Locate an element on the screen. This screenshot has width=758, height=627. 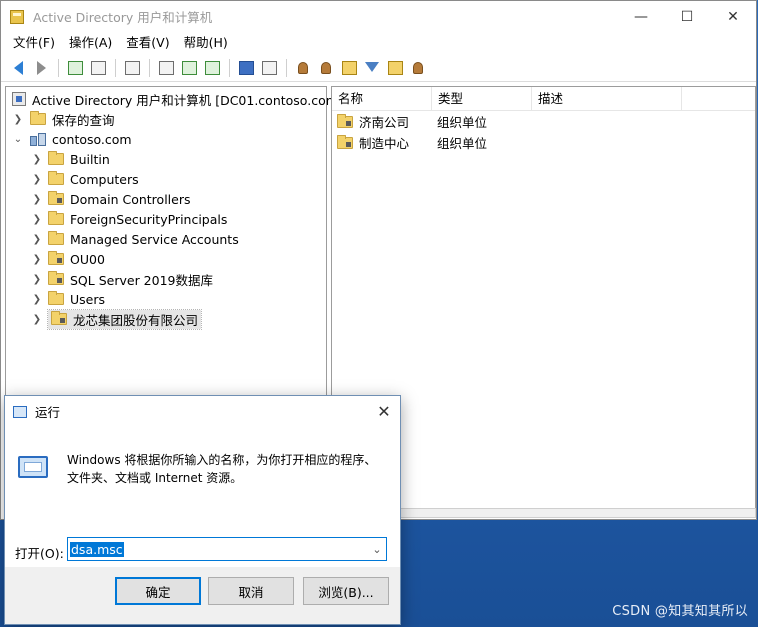
tree-item-label: Builtin is located at coordinates (90, 159).